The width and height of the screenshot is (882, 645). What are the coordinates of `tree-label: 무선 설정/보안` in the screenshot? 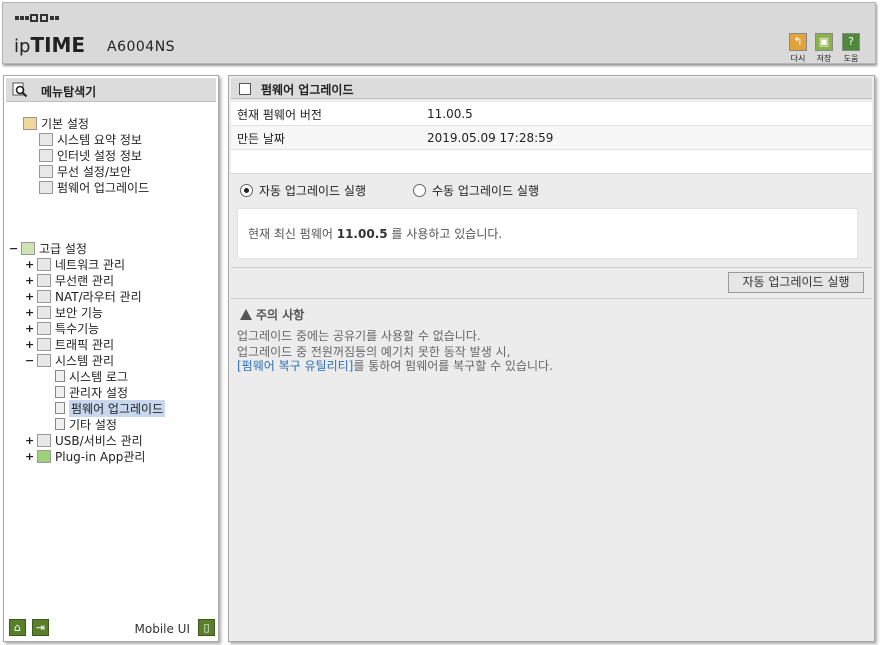 It's located at (94, 171).